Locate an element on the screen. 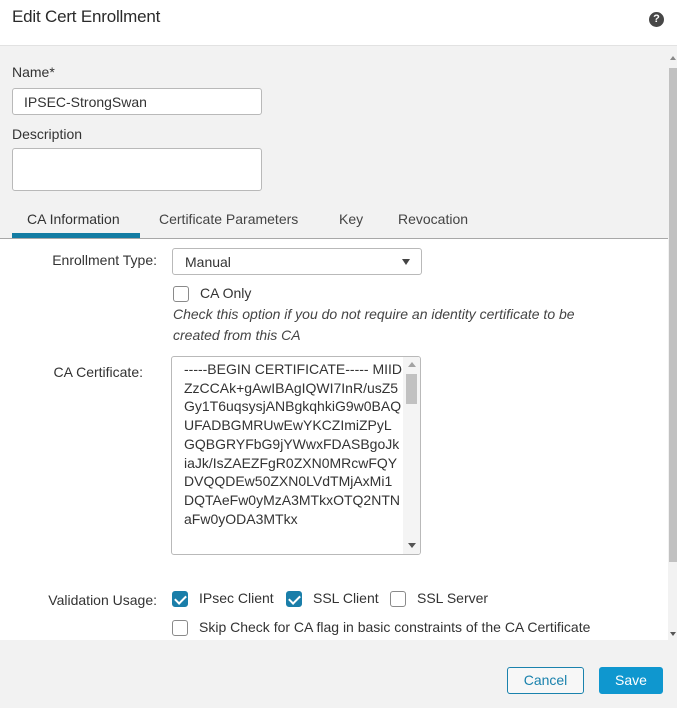 The height and width of the screenshot is (708, 677). ipsec-client-checkbox is located at coordinates (180, 599).